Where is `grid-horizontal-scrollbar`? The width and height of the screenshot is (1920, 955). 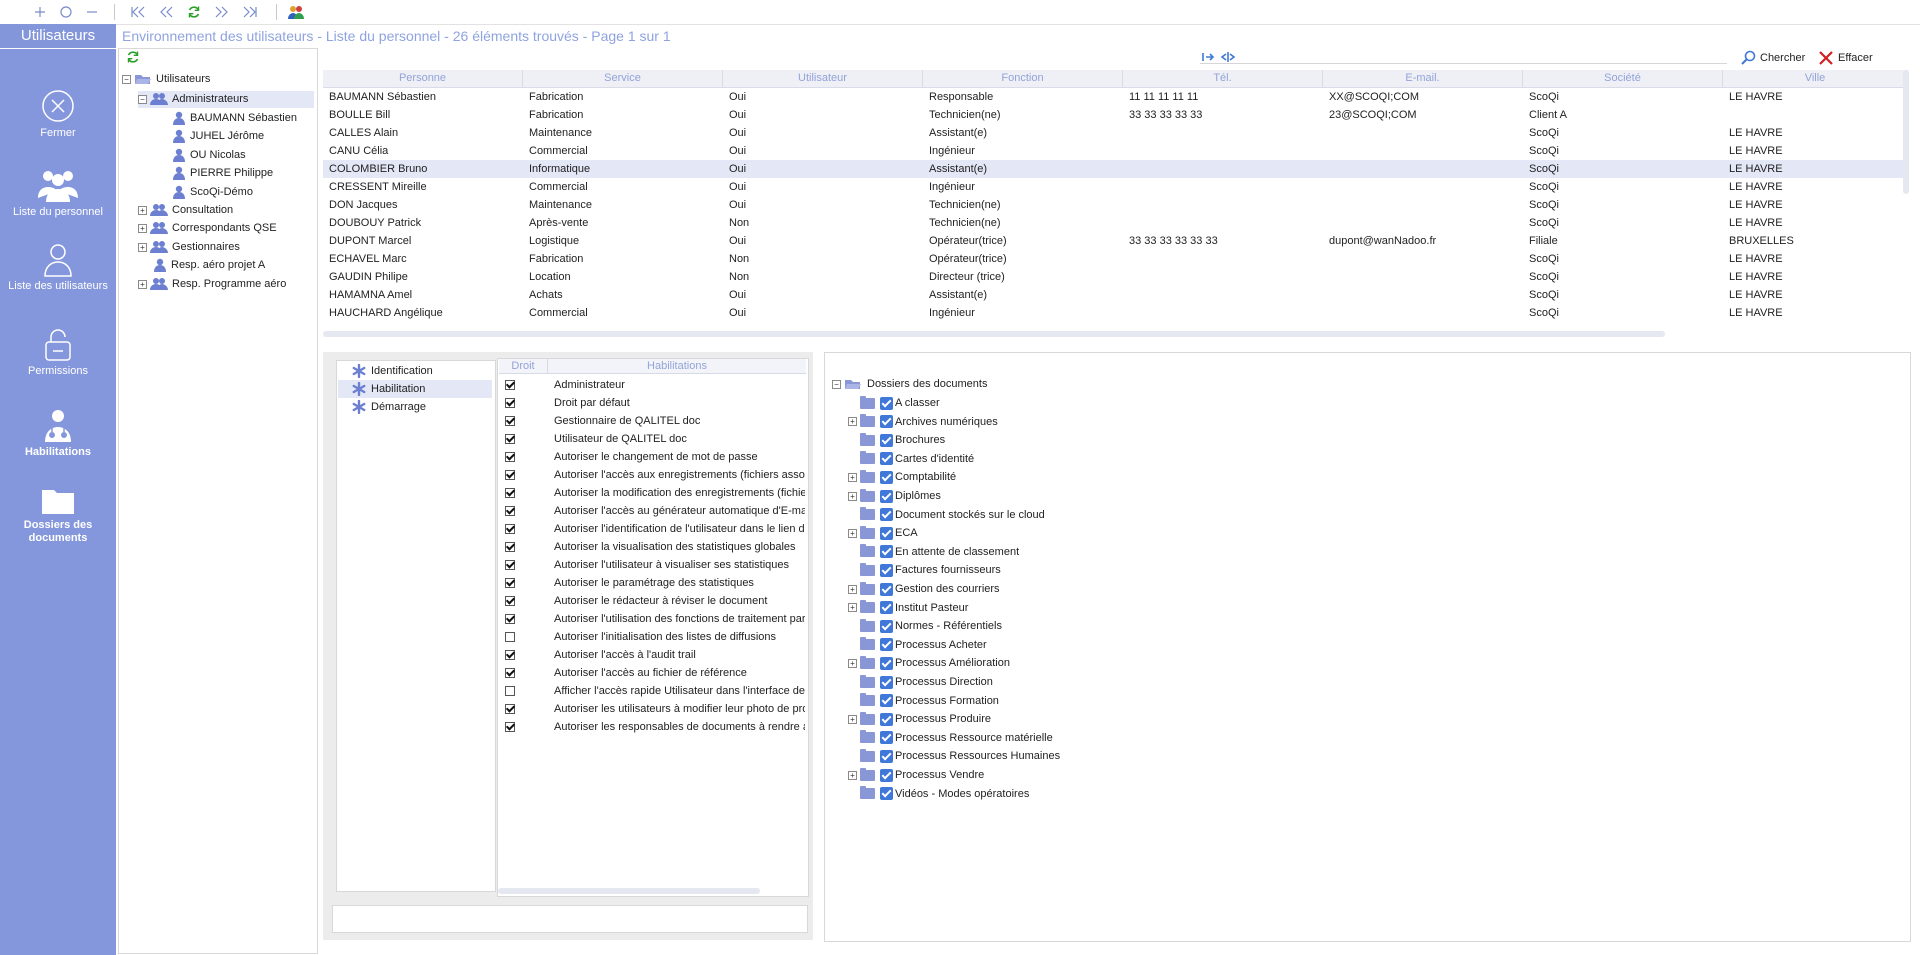 grid-horizontal-scrollbar is located at coordinates (994, 334).